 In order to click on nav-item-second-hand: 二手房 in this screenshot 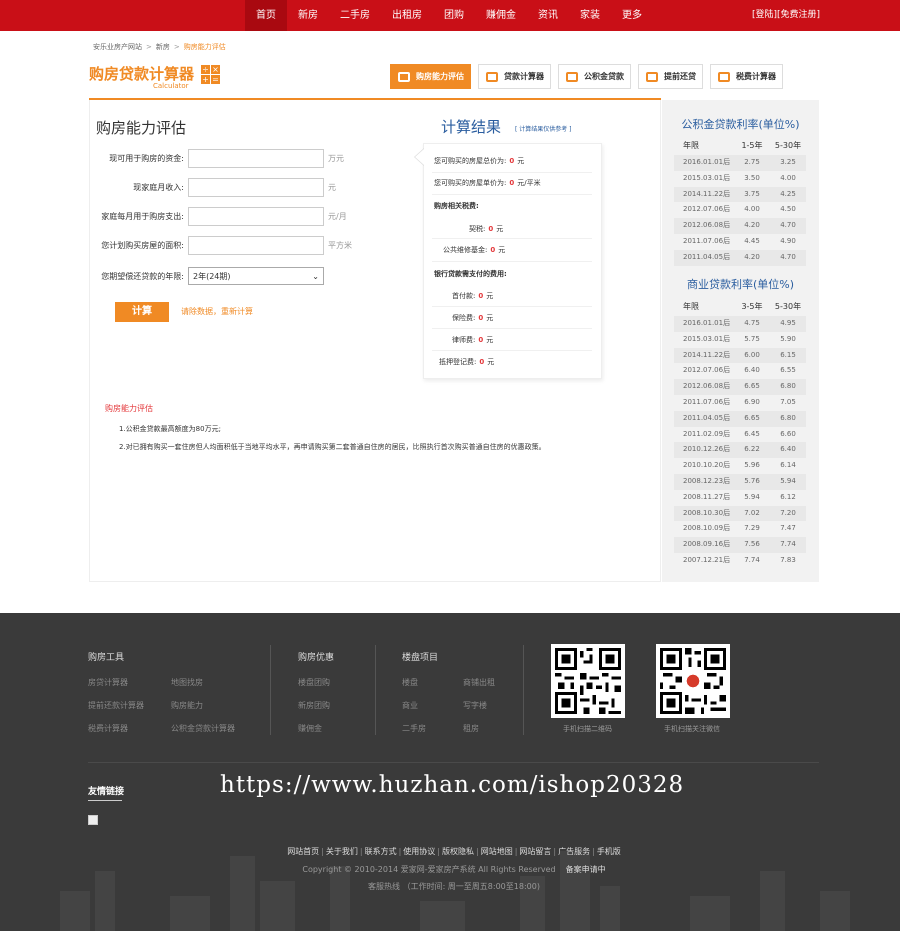, I will do `click(355, 15)`.